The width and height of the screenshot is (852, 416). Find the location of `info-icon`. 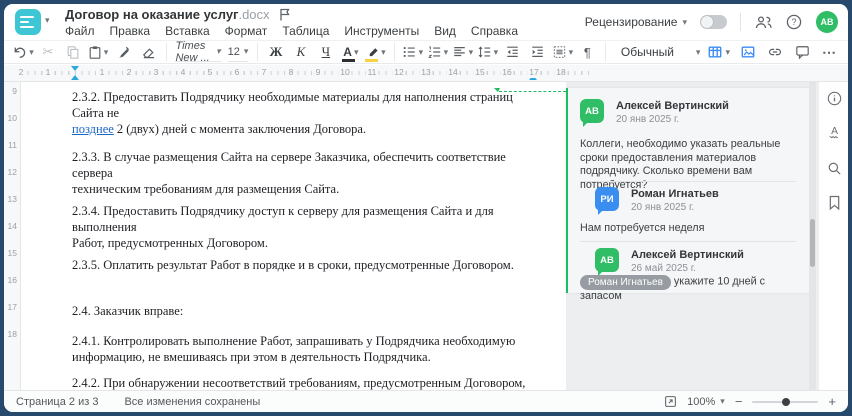

info-icon is located at coordinates (834, 98).